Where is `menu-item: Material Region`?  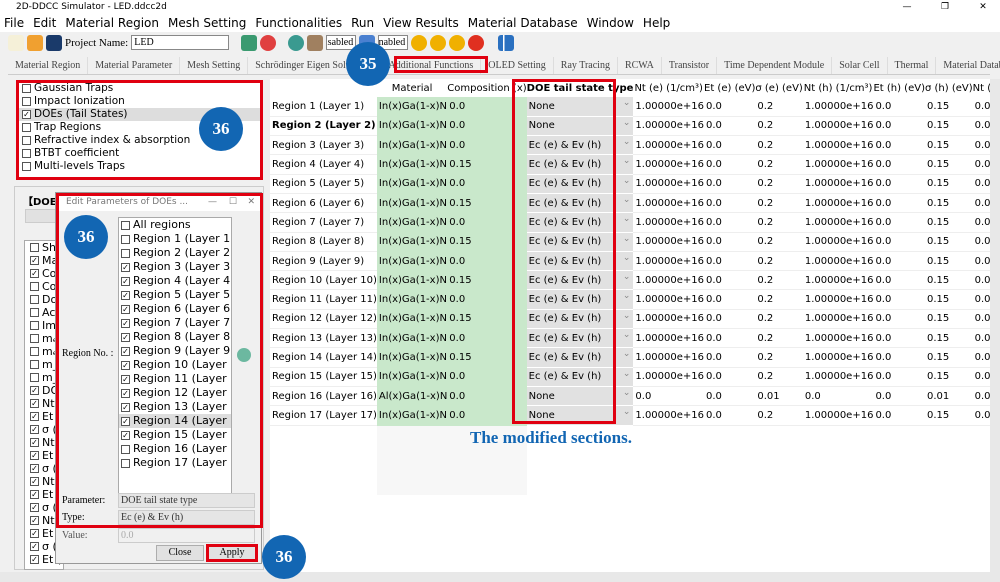 menu-item: Material Region is located at coordinates (112, 23).